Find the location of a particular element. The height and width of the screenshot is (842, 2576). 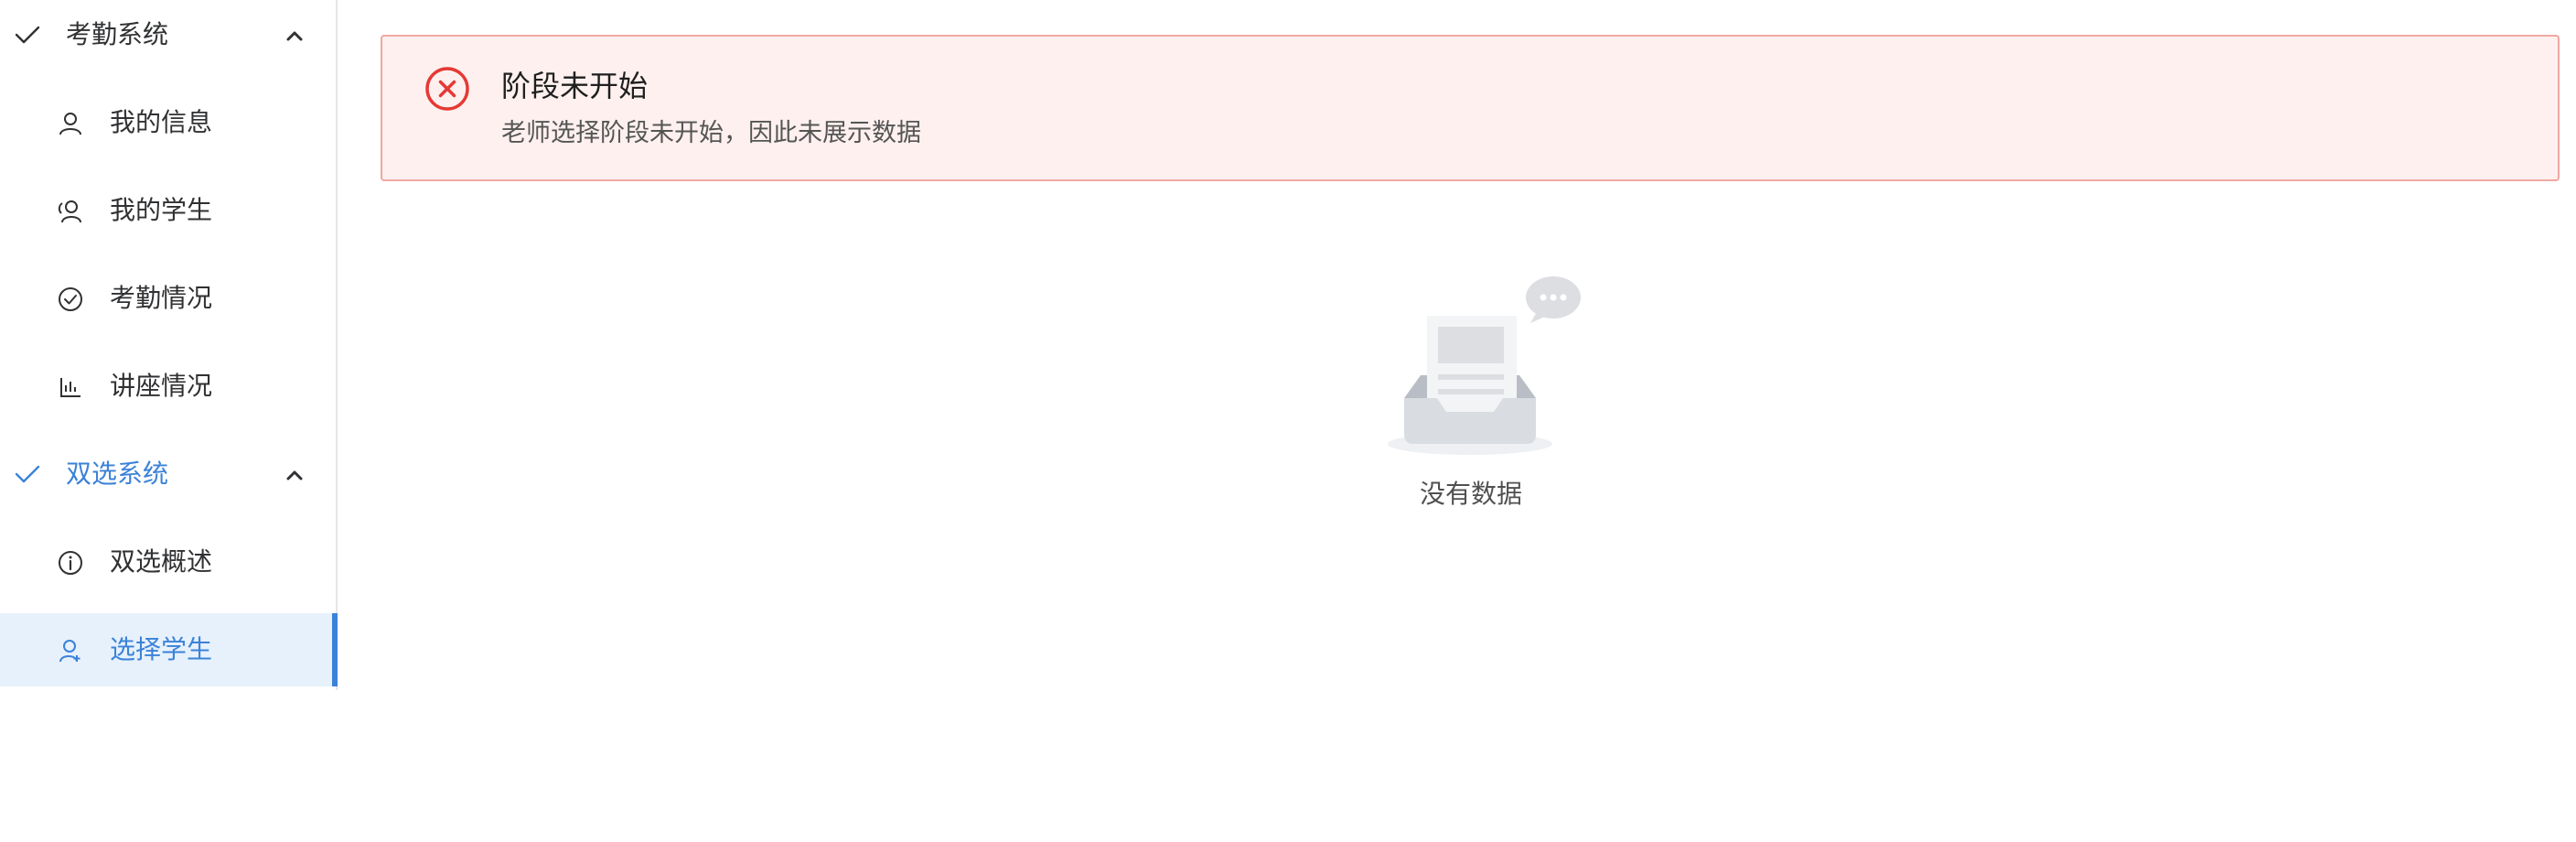

sidebar-item-label: 考勤情况 is located at coordinates (161, 298).